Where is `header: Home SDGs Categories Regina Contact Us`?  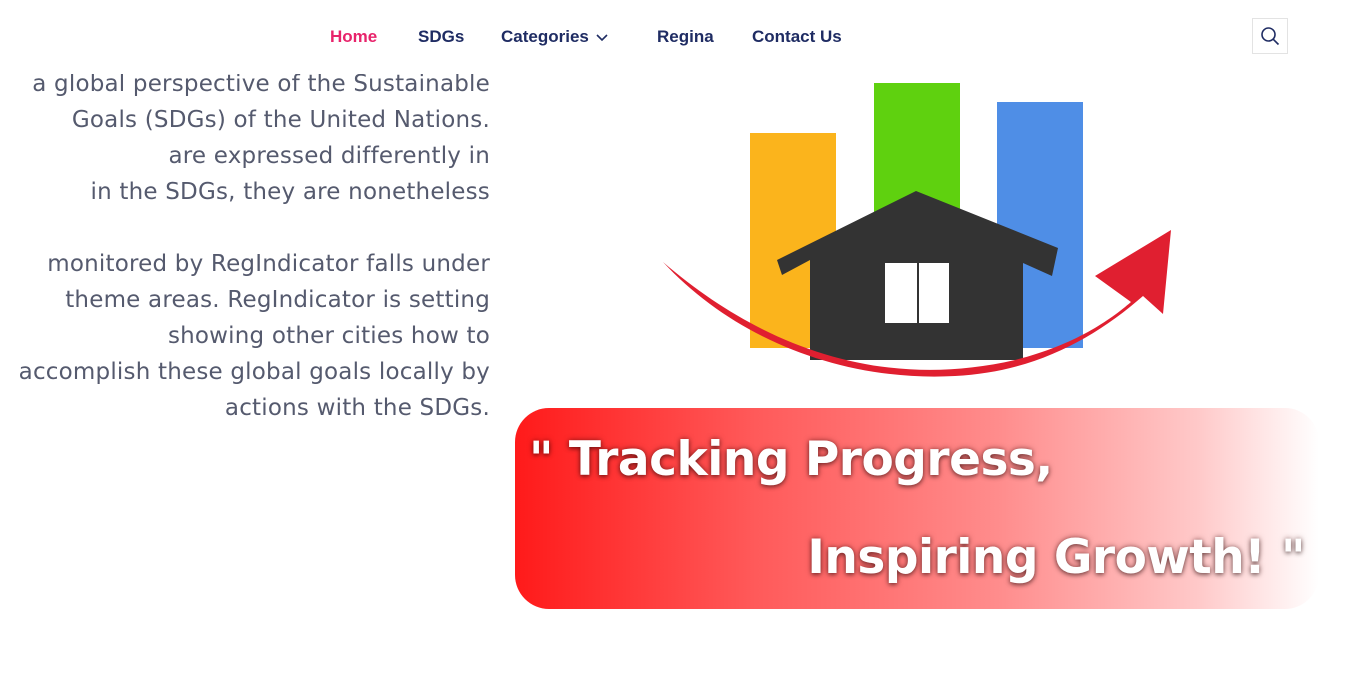 header: Home SDGs Categories Regina Contact Us is located at coordinates (674, 37).